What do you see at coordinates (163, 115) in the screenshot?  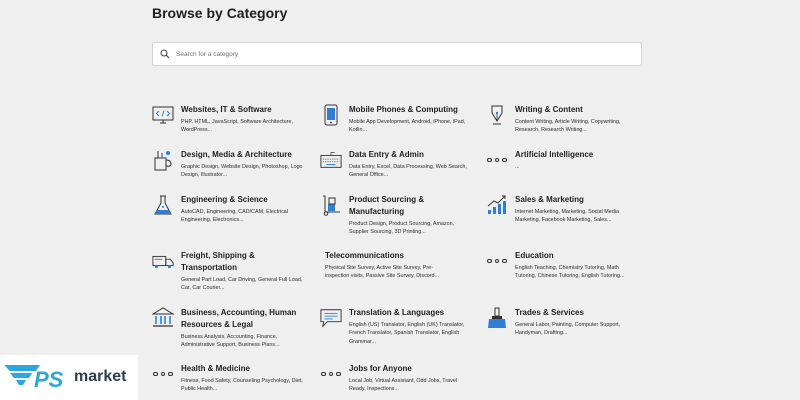 I see `monitor-code-icon` at bounding box center [163, 115].